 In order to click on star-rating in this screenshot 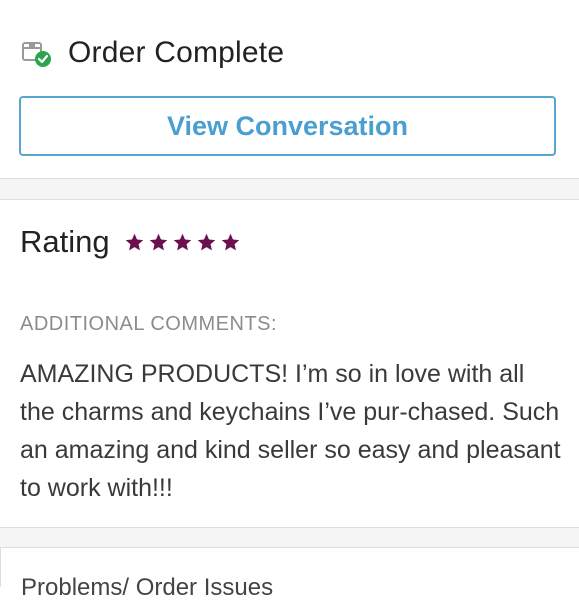, I will do `click(182, 242)`.